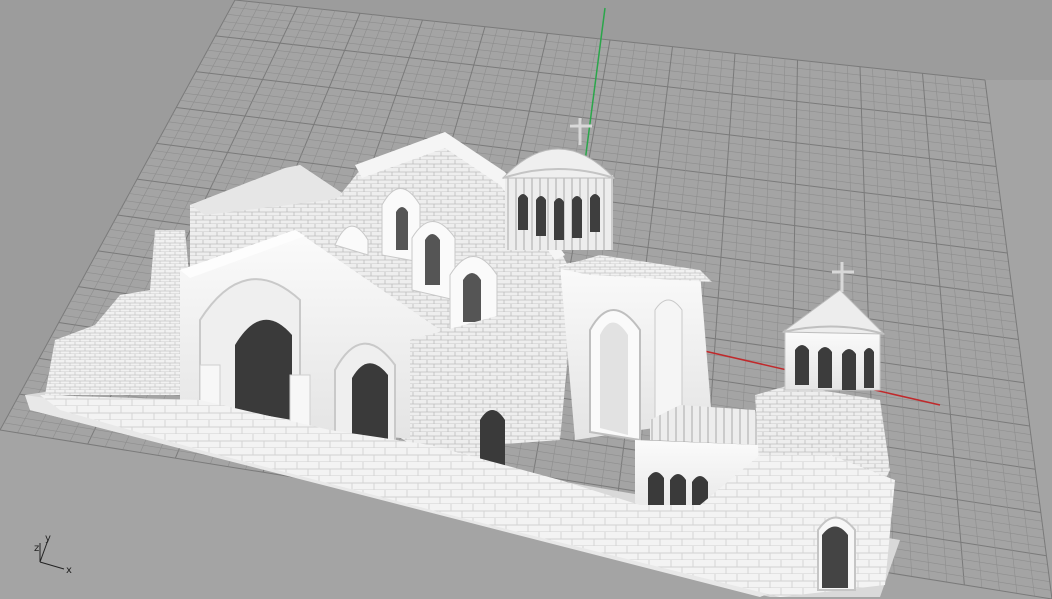  I want to click on axis-z-label: z, so click(36, 548).